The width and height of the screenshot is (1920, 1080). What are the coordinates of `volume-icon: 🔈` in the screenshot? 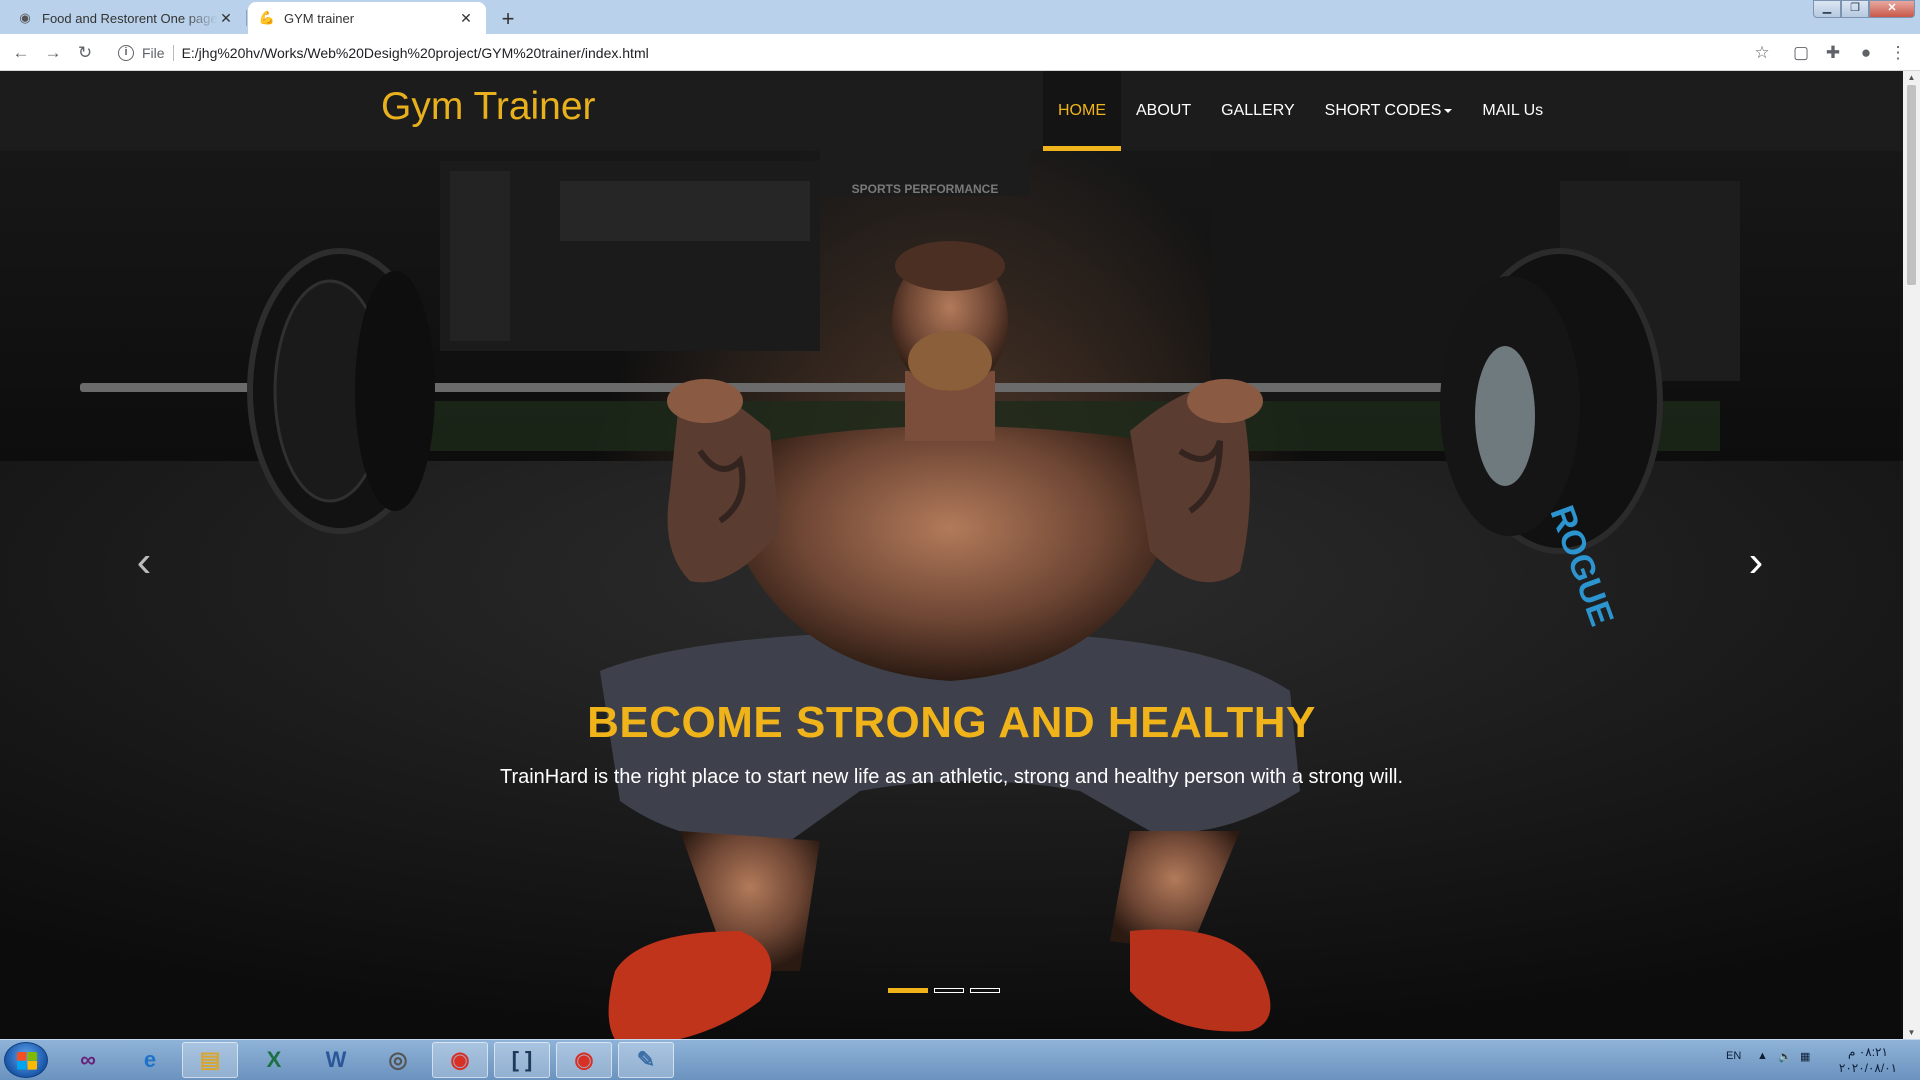 It's located at (1785, 1056).